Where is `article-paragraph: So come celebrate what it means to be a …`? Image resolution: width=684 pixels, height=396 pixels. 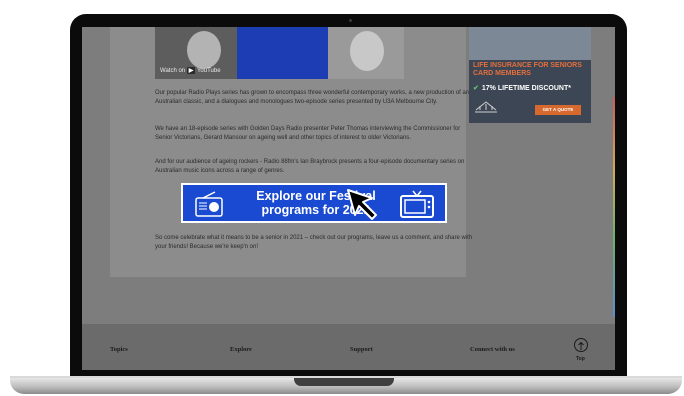 article-paragraph: So come celebrate what it means to be a … is located at coordinates (314, 242).